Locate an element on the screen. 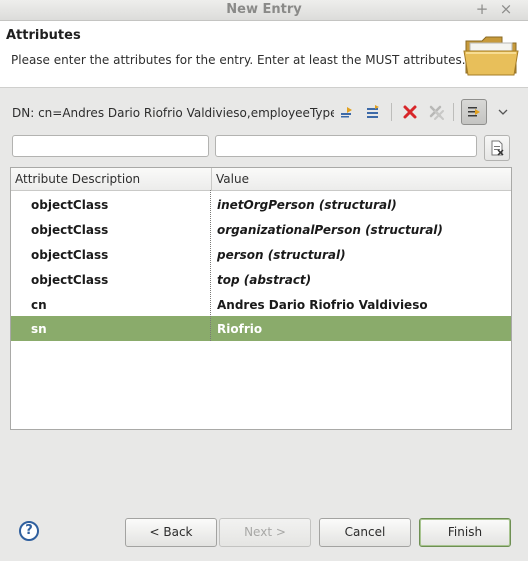 The width and height of the screenshot is (528, 561). value-cell: organizationalPerson (structural) is located at coordinates (330, 230).